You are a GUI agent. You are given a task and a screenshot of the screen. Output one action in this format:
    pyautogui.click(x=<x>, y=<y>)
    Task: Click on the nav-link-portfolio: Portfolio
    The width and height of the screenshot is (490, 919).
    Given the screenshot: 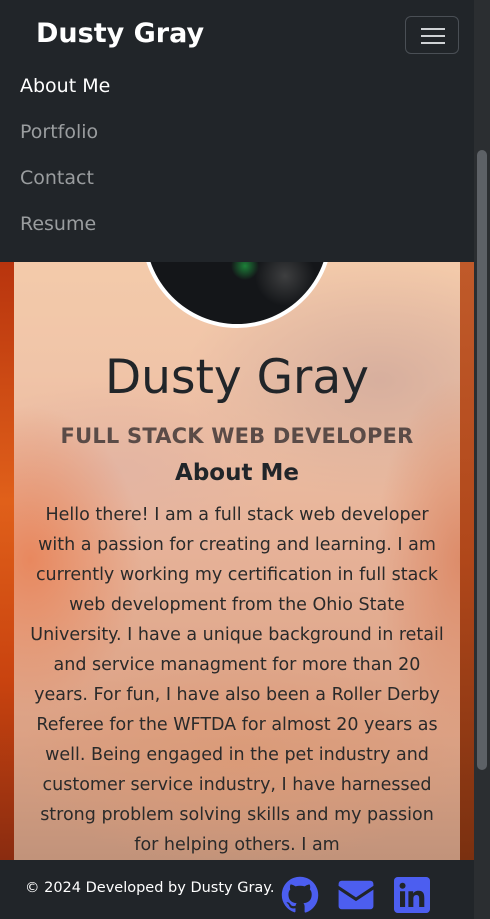 What is the action you would take?
    pyautogui.click(x=59, y=132)
    